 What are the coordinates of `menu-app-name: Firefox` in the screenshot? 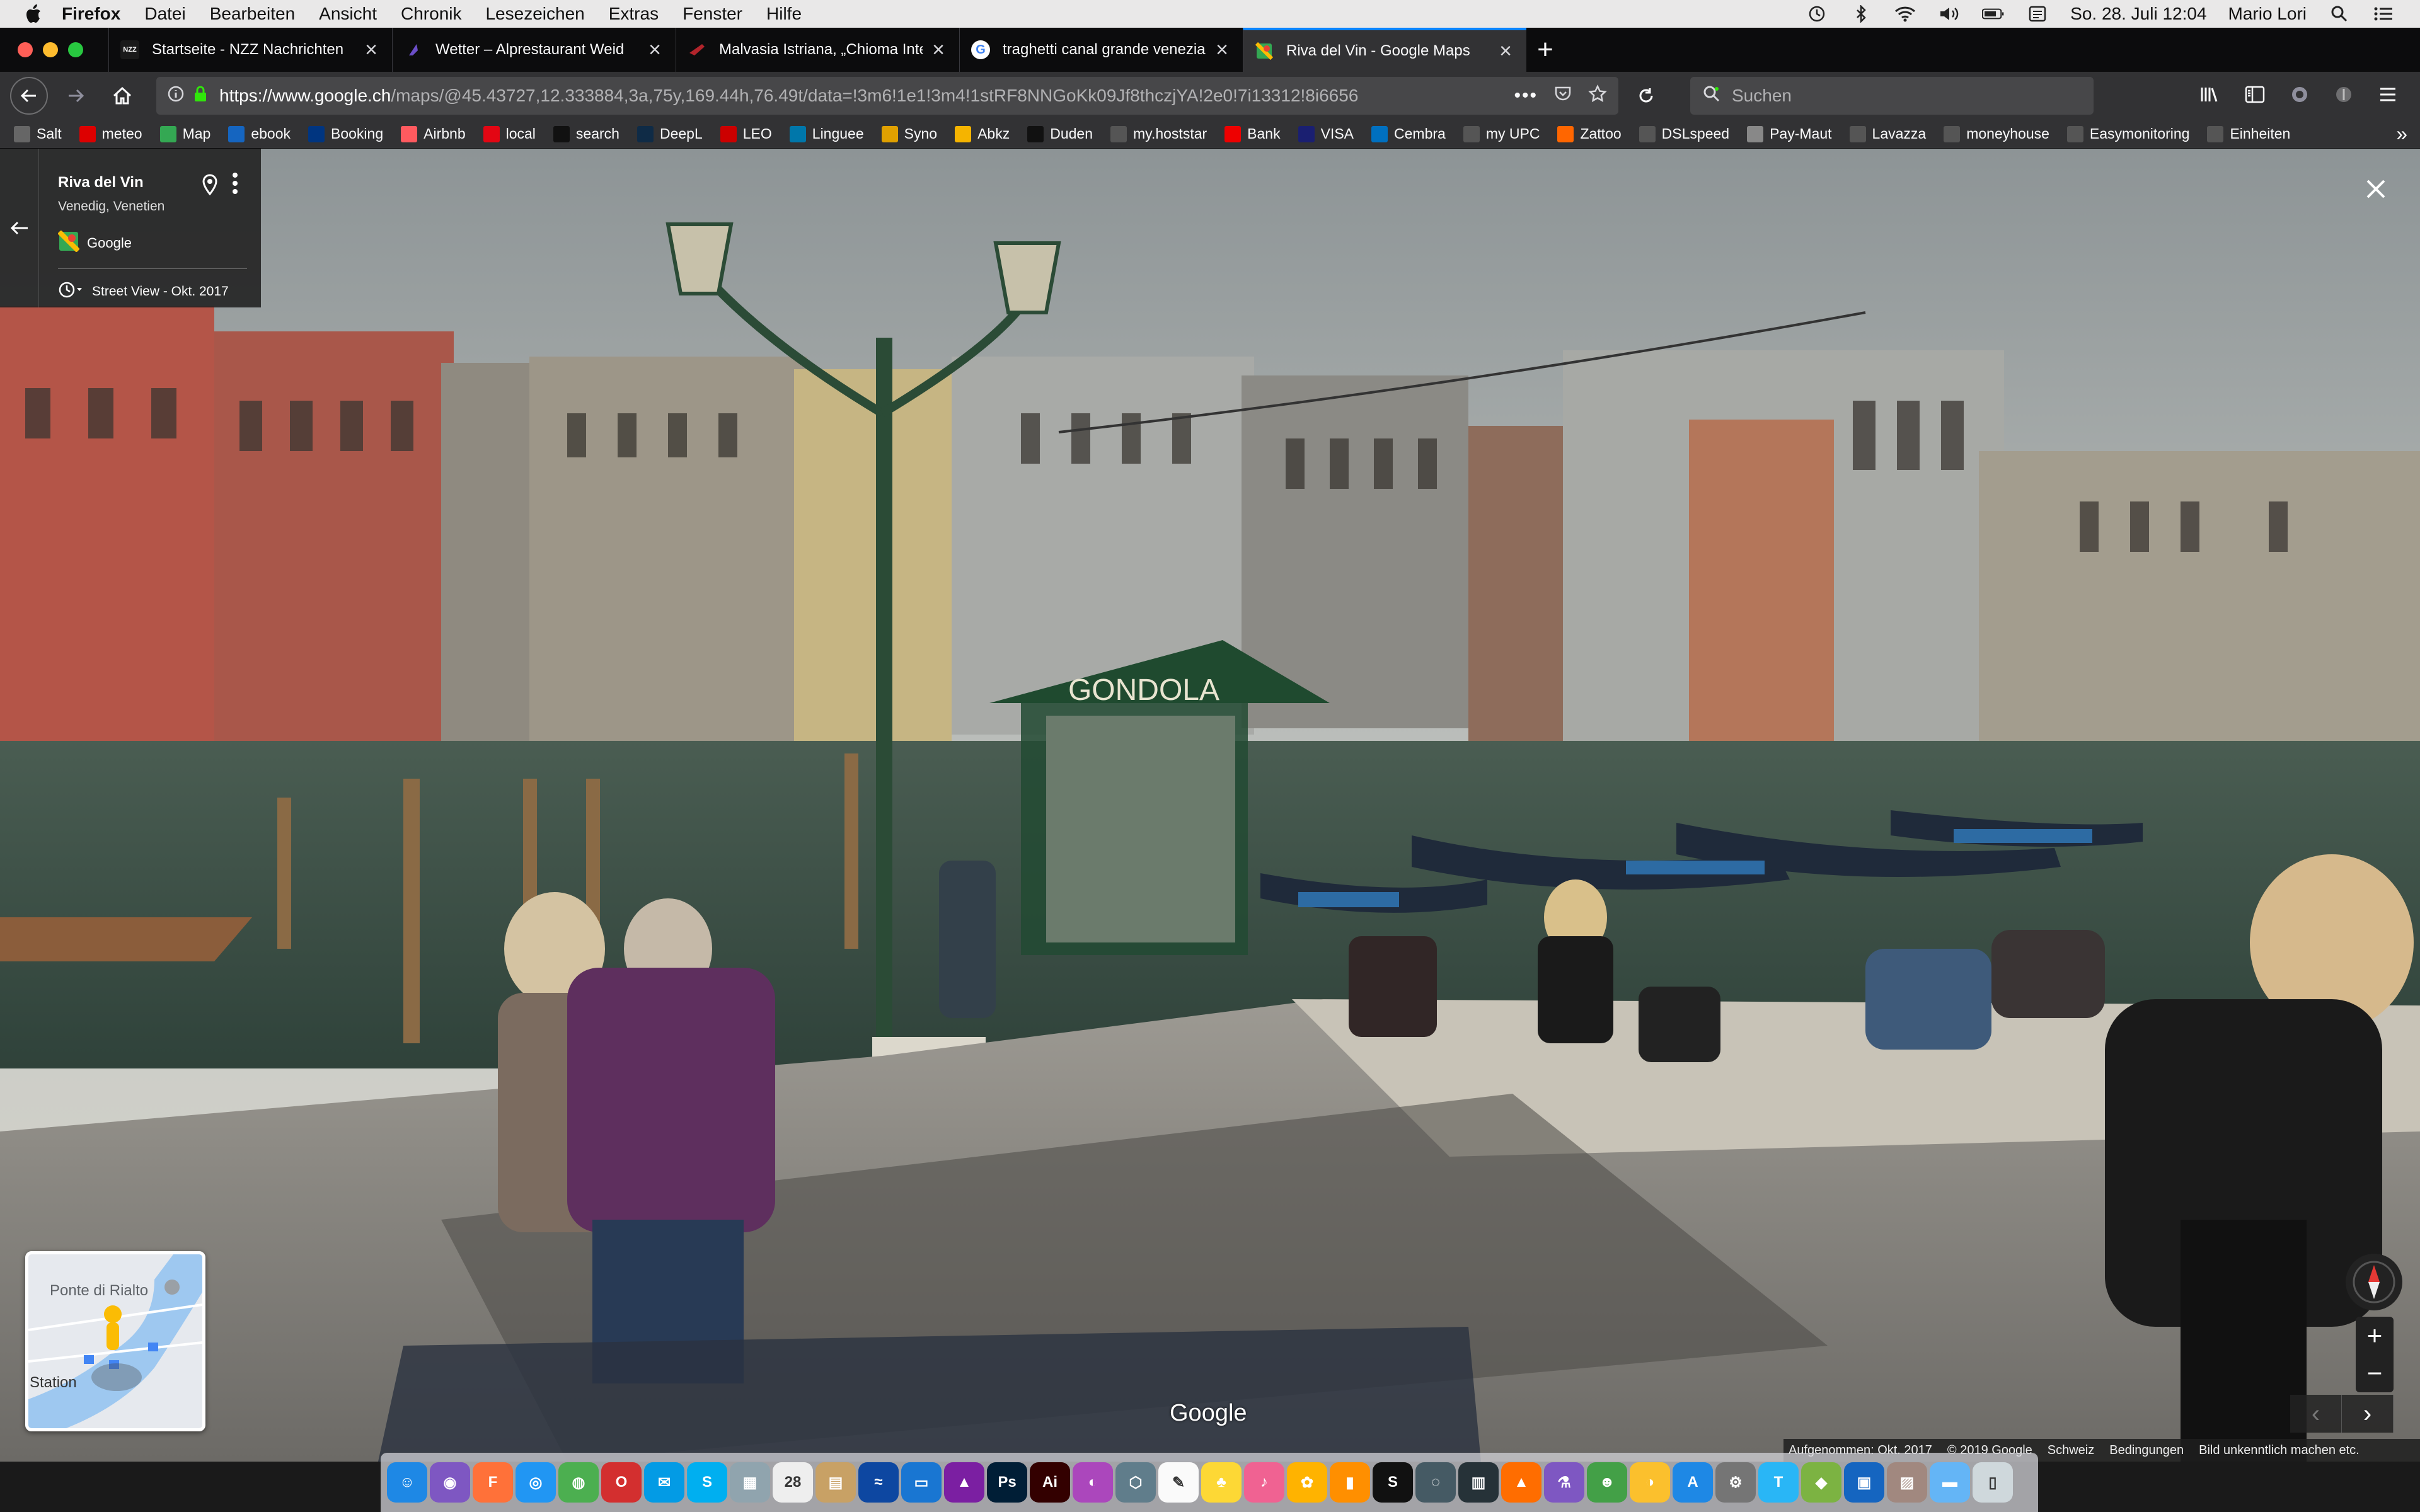 It's located at (91, 14).